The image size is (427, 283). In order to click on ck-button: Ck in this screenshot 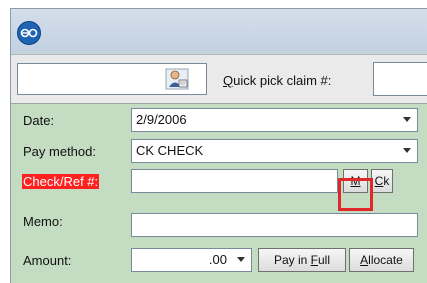, I will do `click(382, 181)`.